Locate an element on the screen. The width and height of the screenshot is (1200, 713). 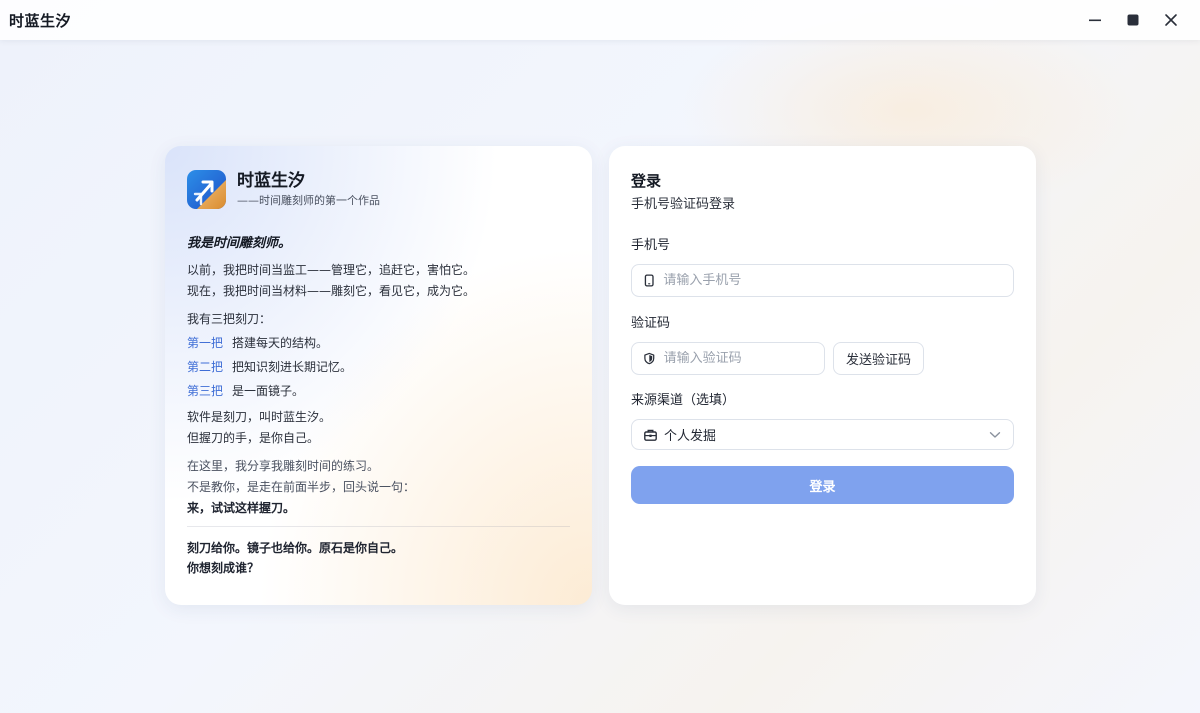
closing-line-1: 刻刀给你。镜子也给你。原石是你自己。 is located at coordinates (295, 548).